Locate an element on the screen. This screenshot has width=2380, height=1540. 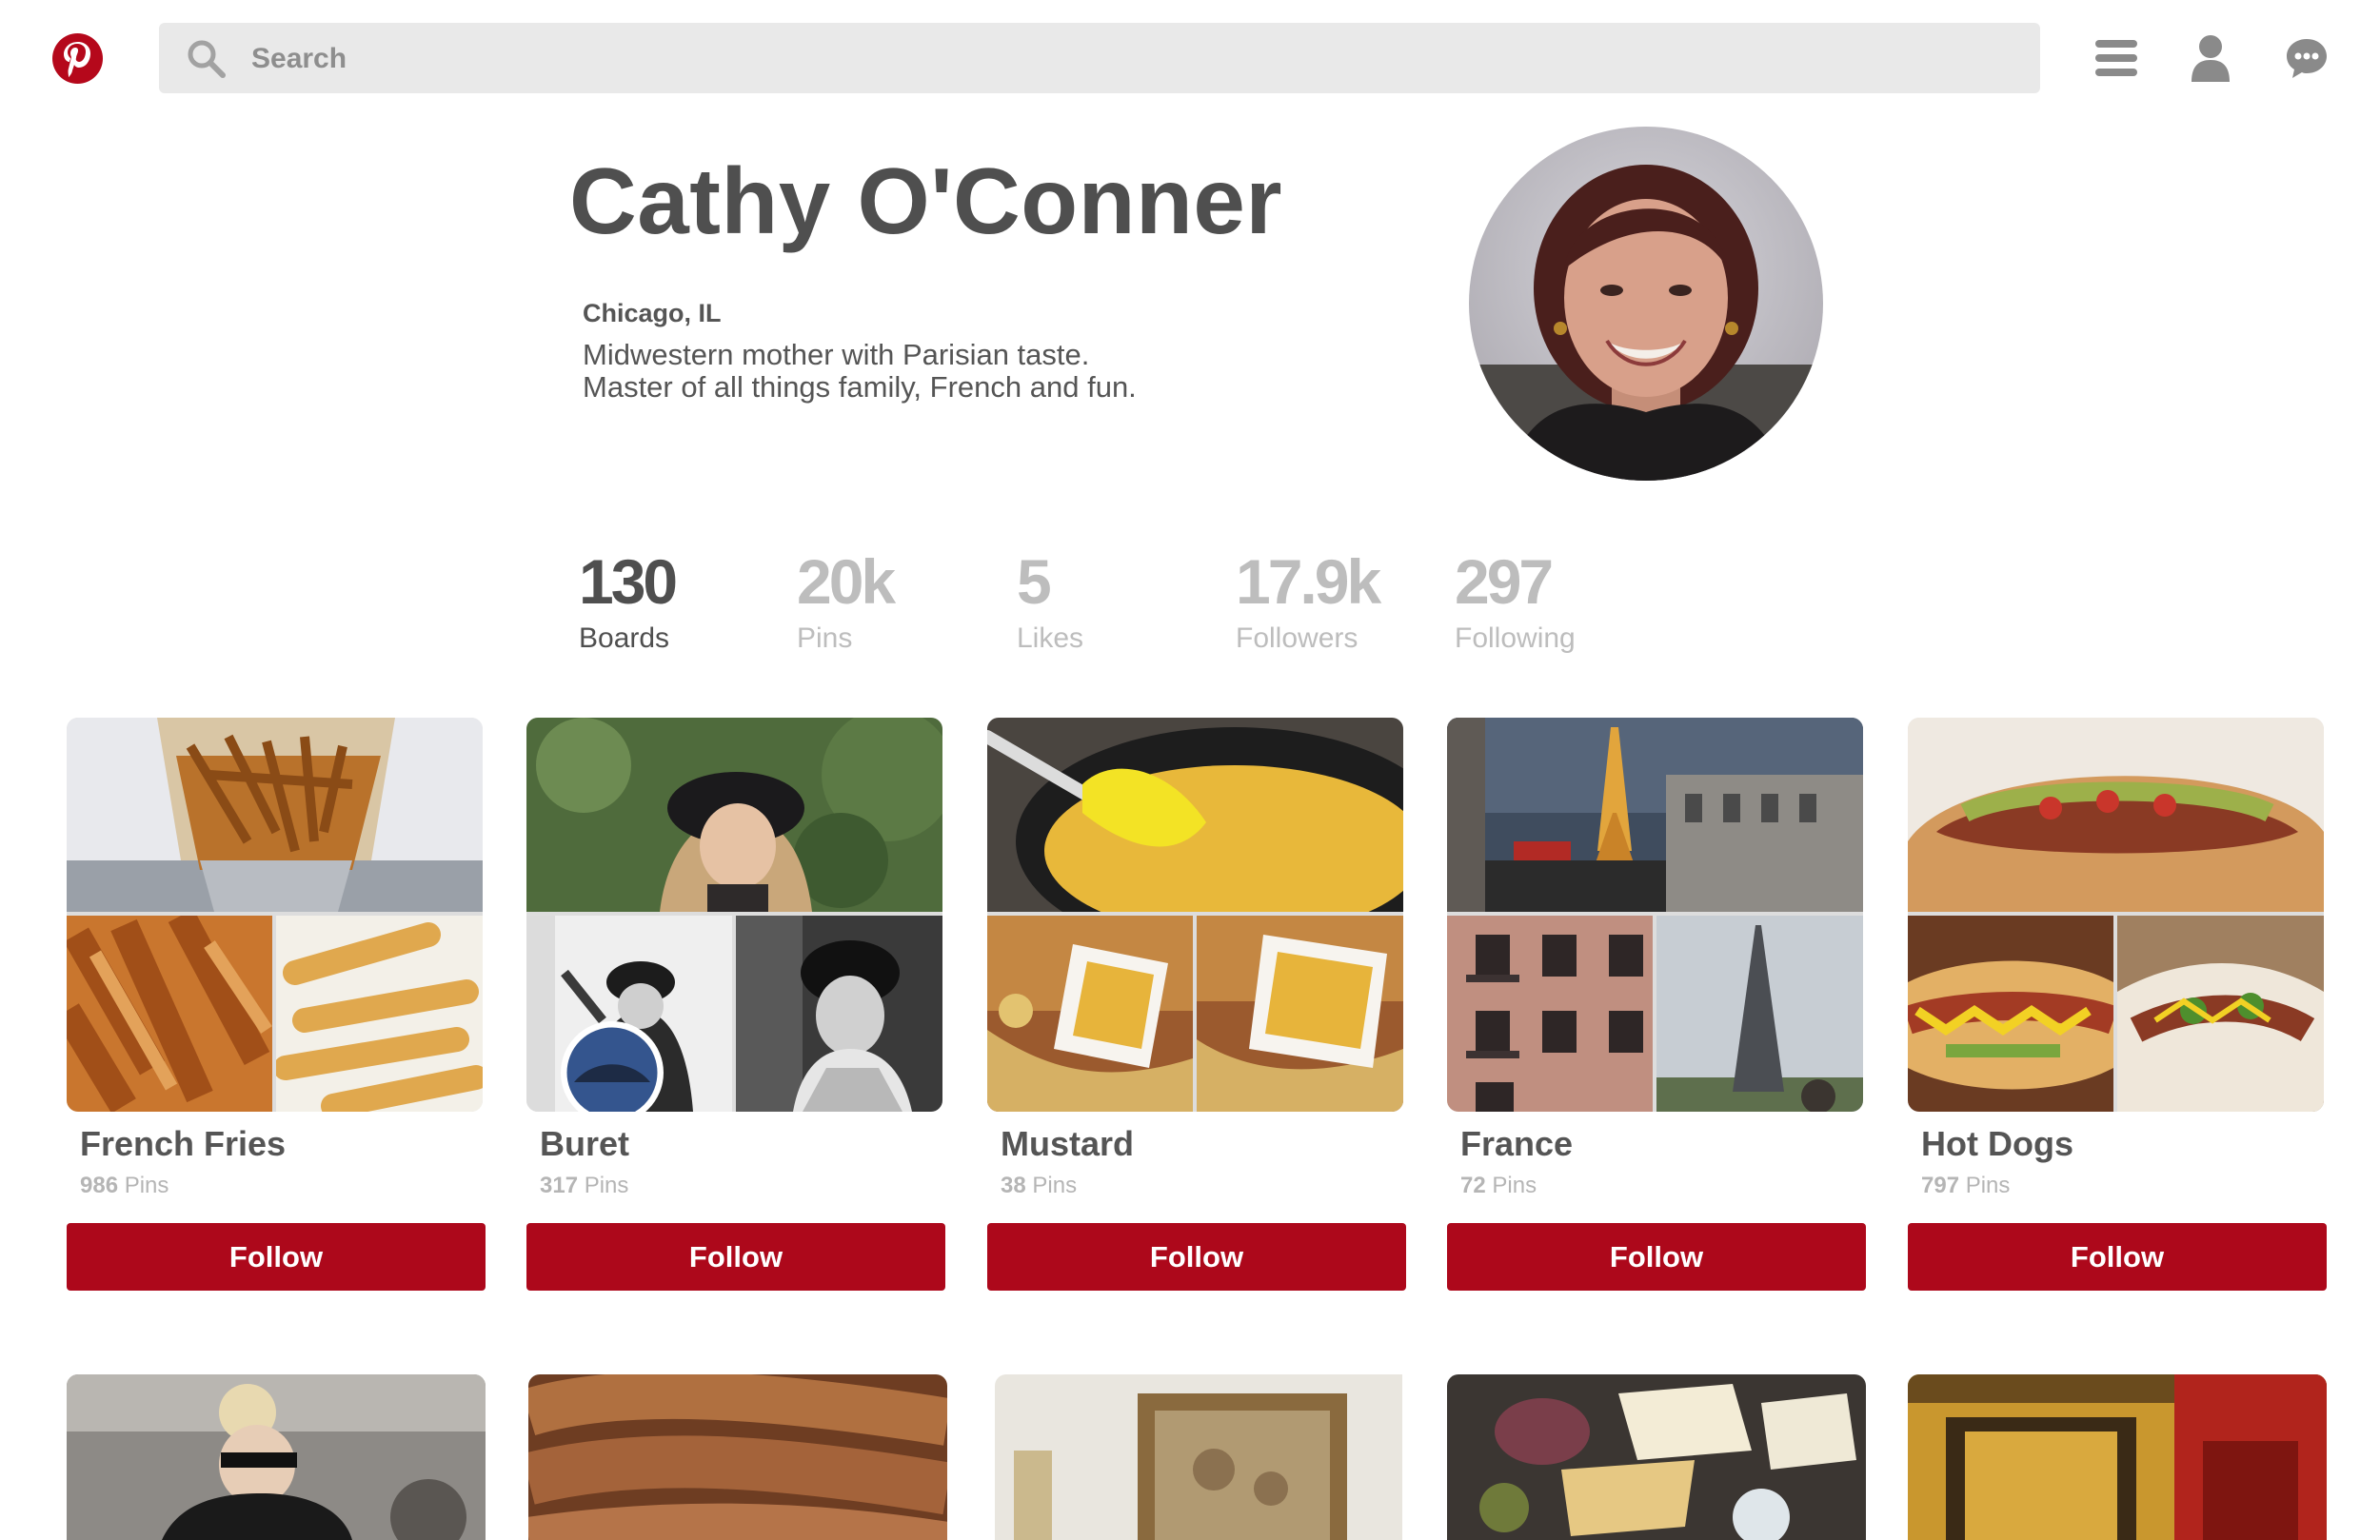
board-card-hot-dogs: Hot Dogs 797 Pins Follow is located at coordinates (2117, 1004).